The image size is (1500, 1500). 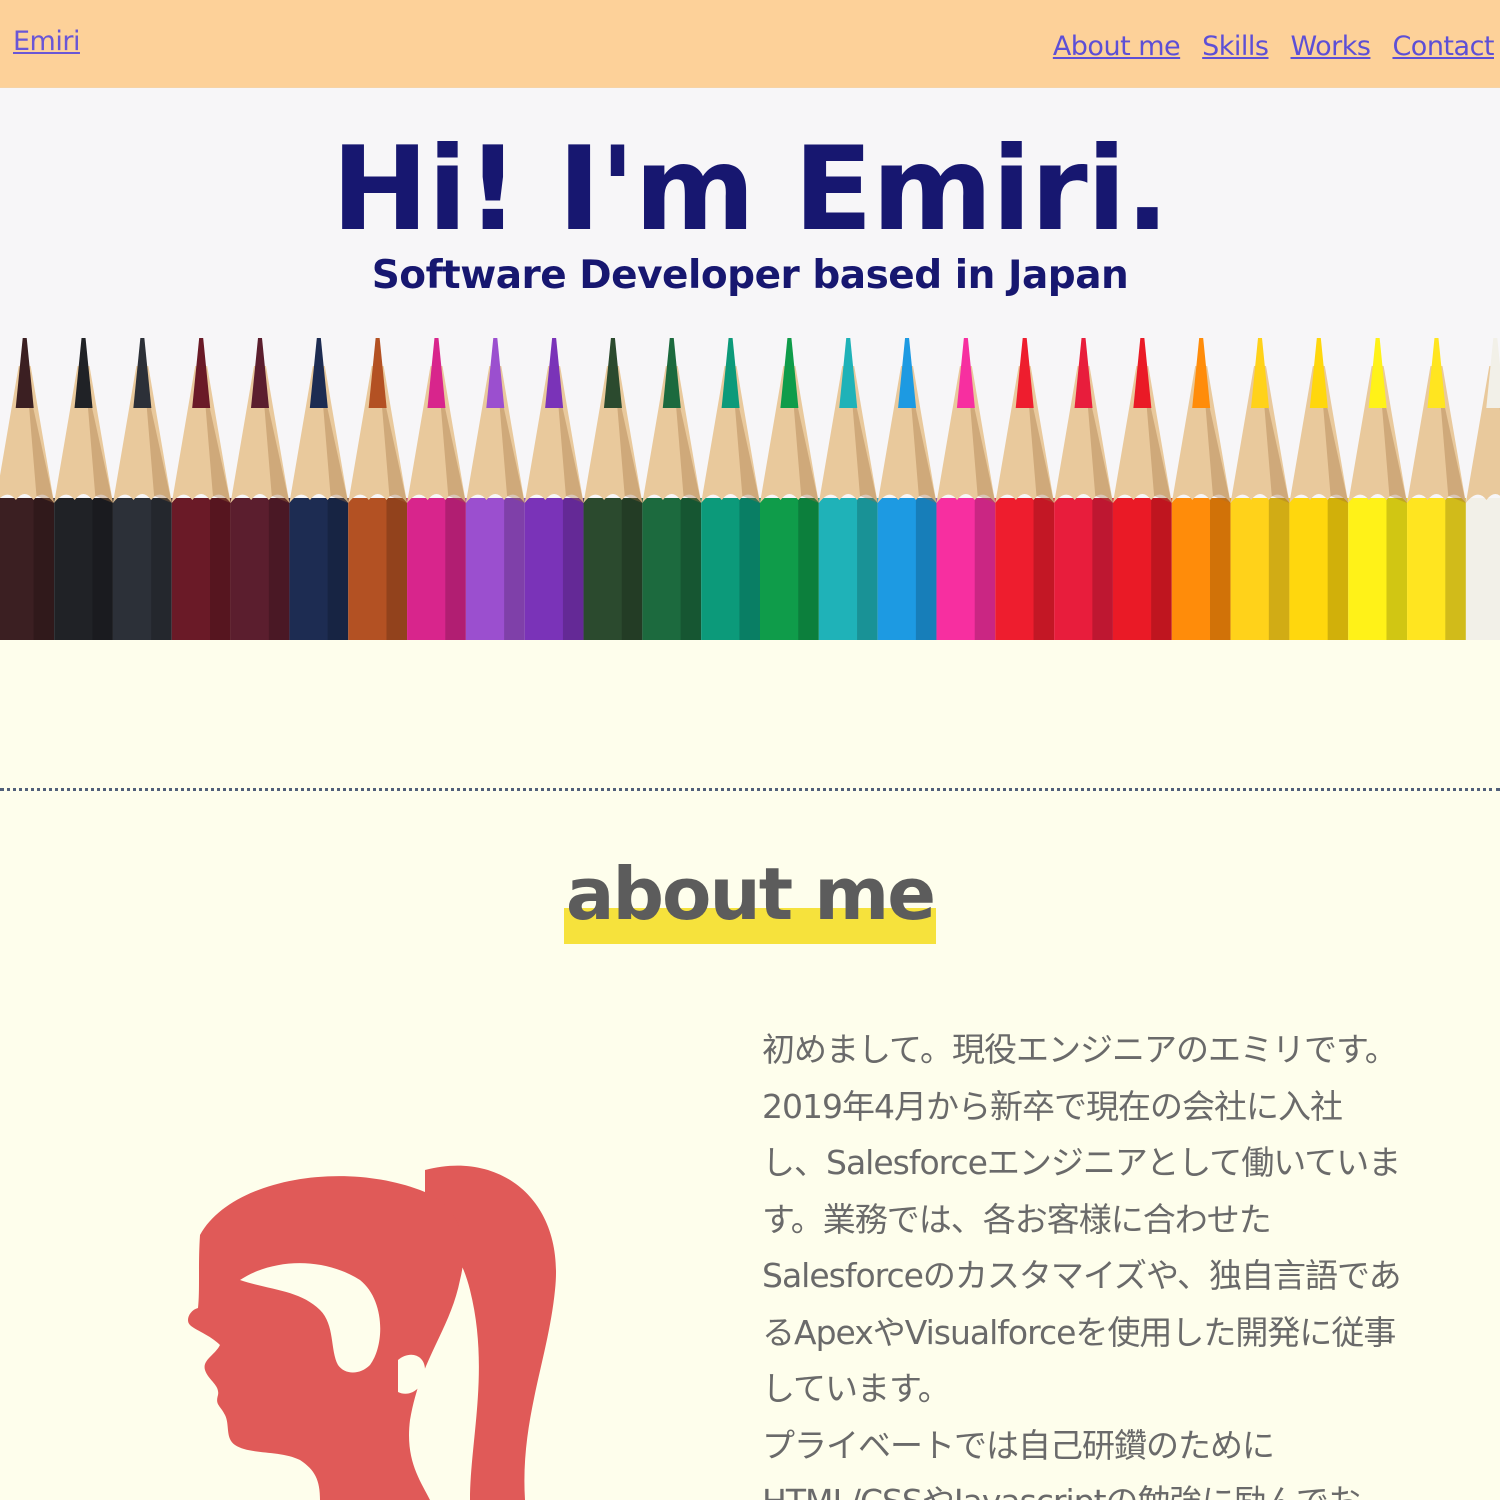 What do you see at coordinates (1274, 46) in the screenshot?
I see `main-nav: About me Skills Works Contact` at bounding box center [1274, 46].